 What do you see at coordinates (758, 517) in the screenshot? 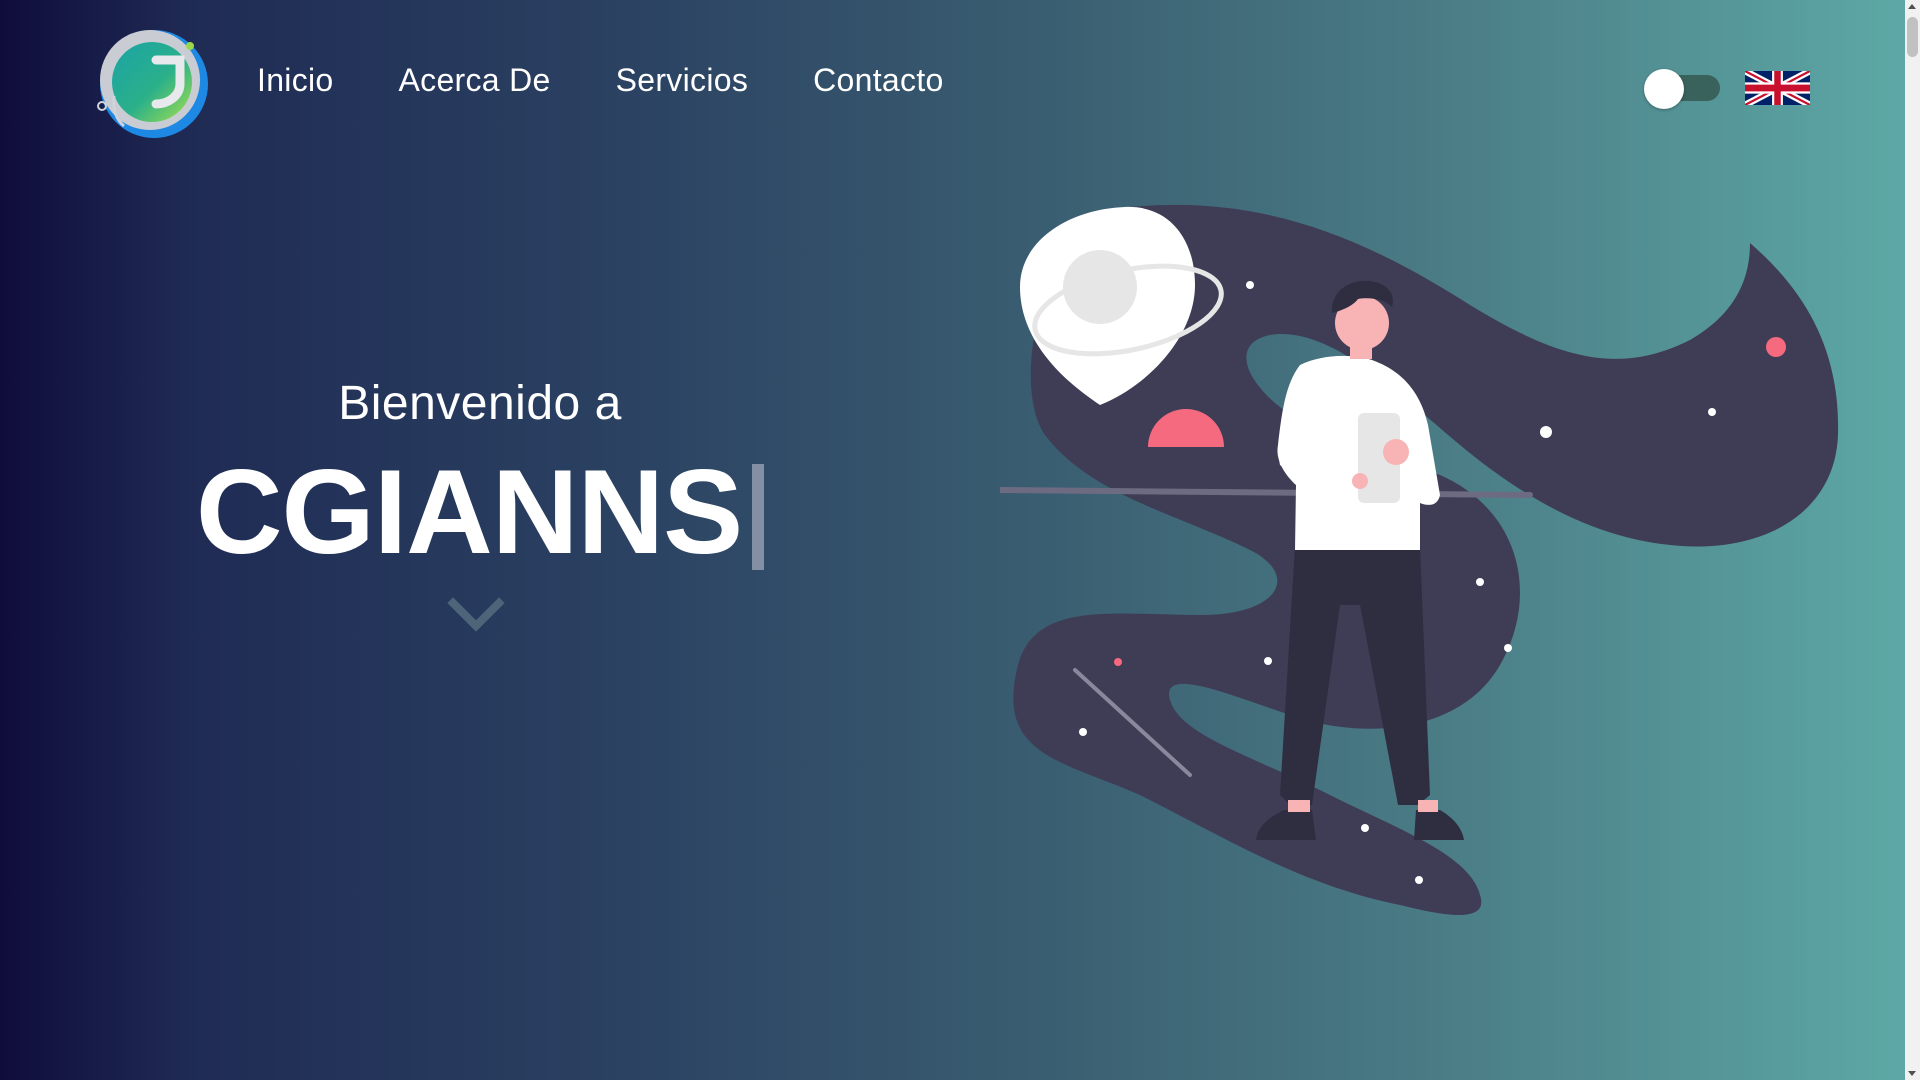
I see `typing-caret` at bounding box center [758, 517].